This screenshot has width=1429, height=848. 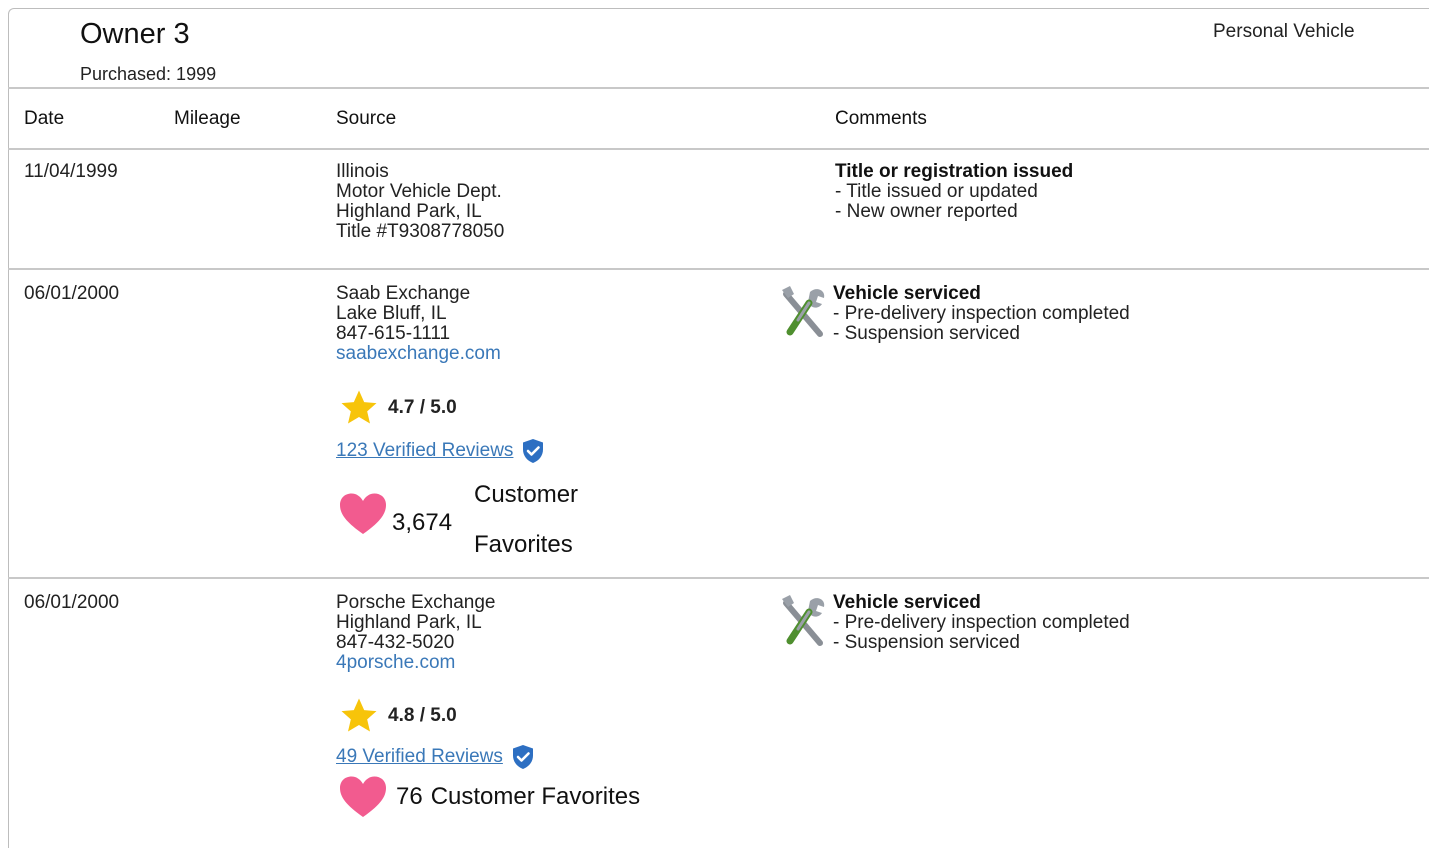 What do you see at coordinates (418, 353) in the screenshot?
I see `dealer-website-link: saabexchange.com` at bounding box center [418, 353].